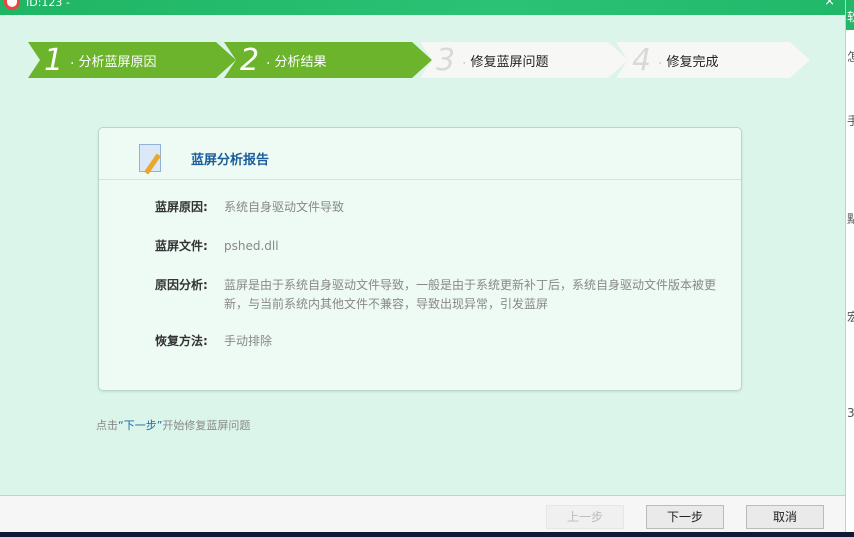  What do you see at coordinates (251, 246) in the screenshot?
I see `row-value: pshed.dll` at bounding box center [251, 246].